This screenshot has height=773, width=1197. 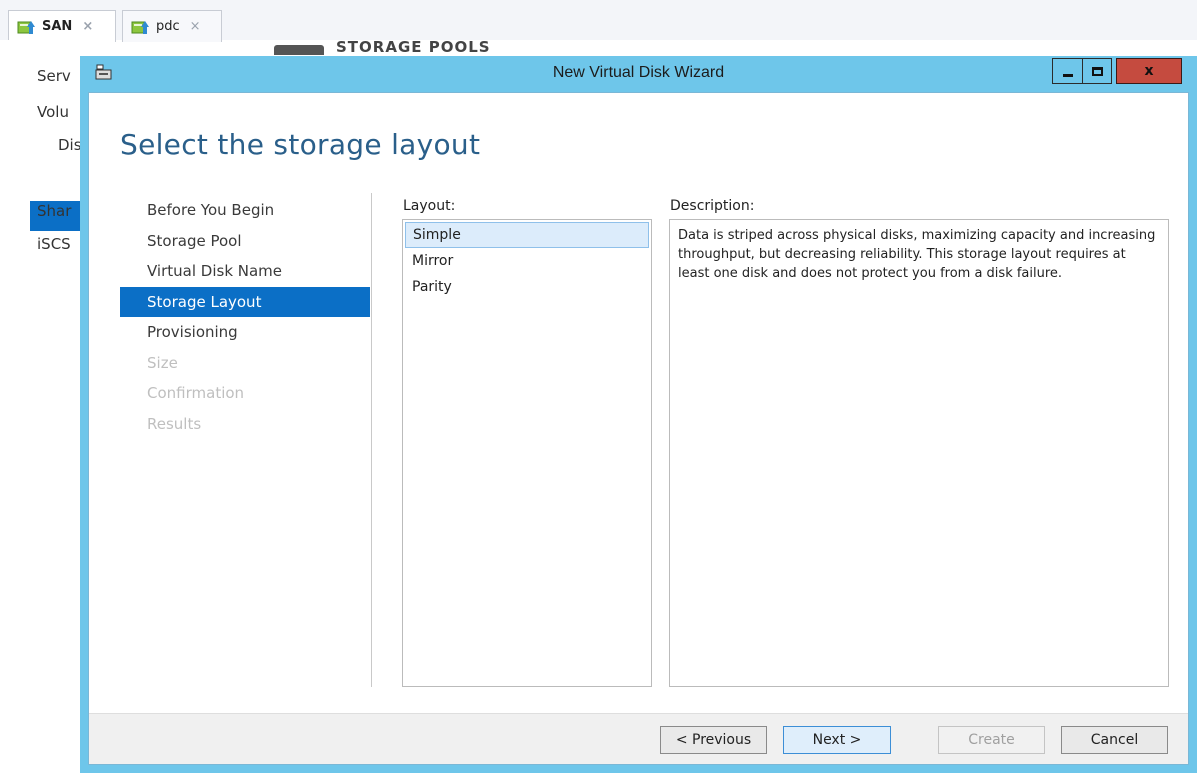 What do you see at coordinates (245, 332) in the screenshot?
I see `step-provisioning: Provisioning` at bounding box center [245, 332].